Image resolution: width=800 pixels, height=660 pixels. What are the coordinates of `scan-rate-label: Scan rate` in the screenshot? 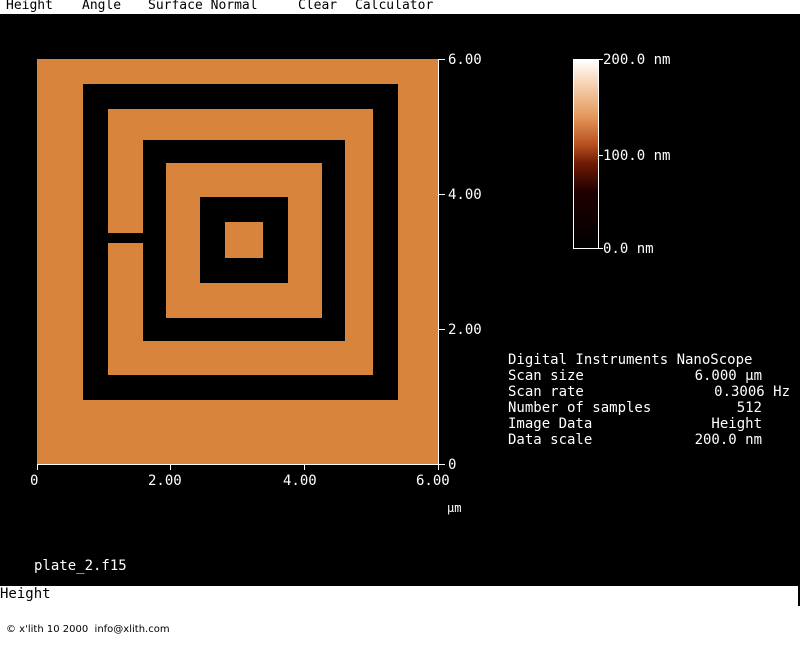 It's located at (546, 392).